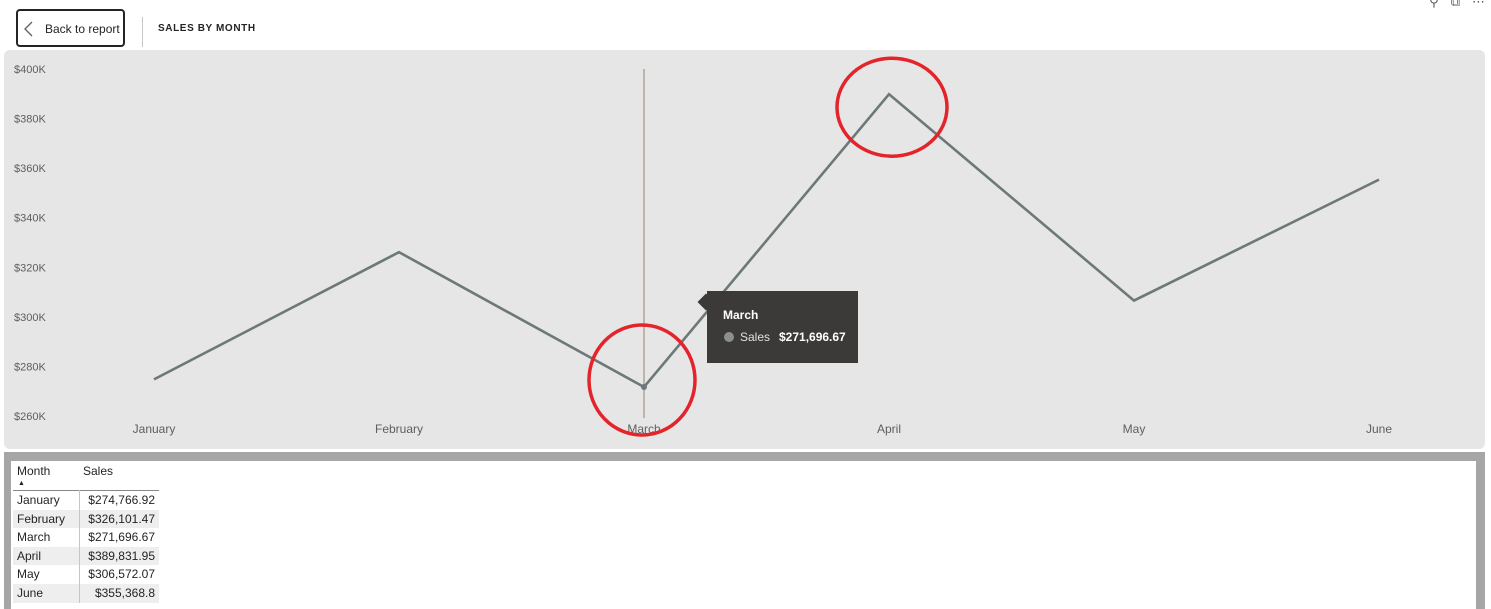 The image size is (1491, 609). I want to click on y-tick-label: $380K, so click(30, 120).